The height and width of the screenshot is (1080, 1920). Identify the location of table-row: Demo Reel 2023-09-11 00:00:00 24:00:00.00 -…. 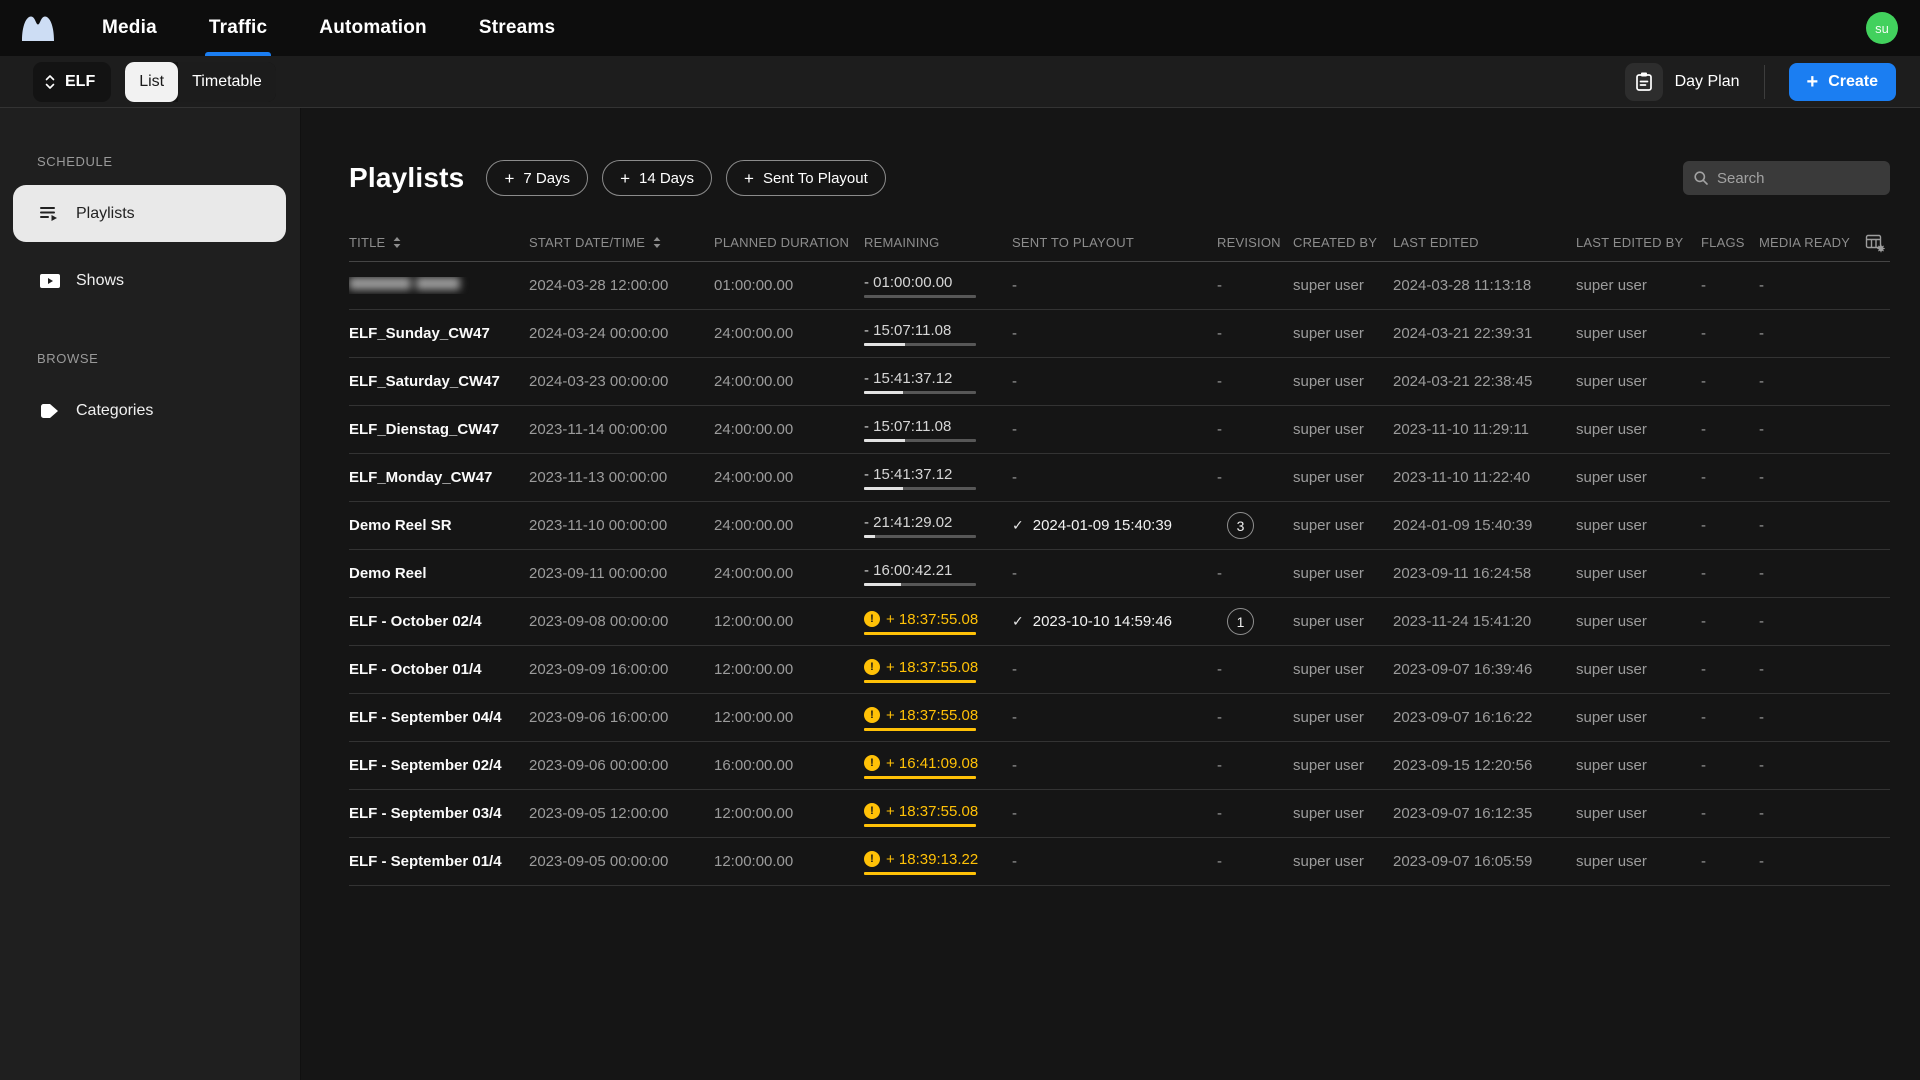
(1119, 574).